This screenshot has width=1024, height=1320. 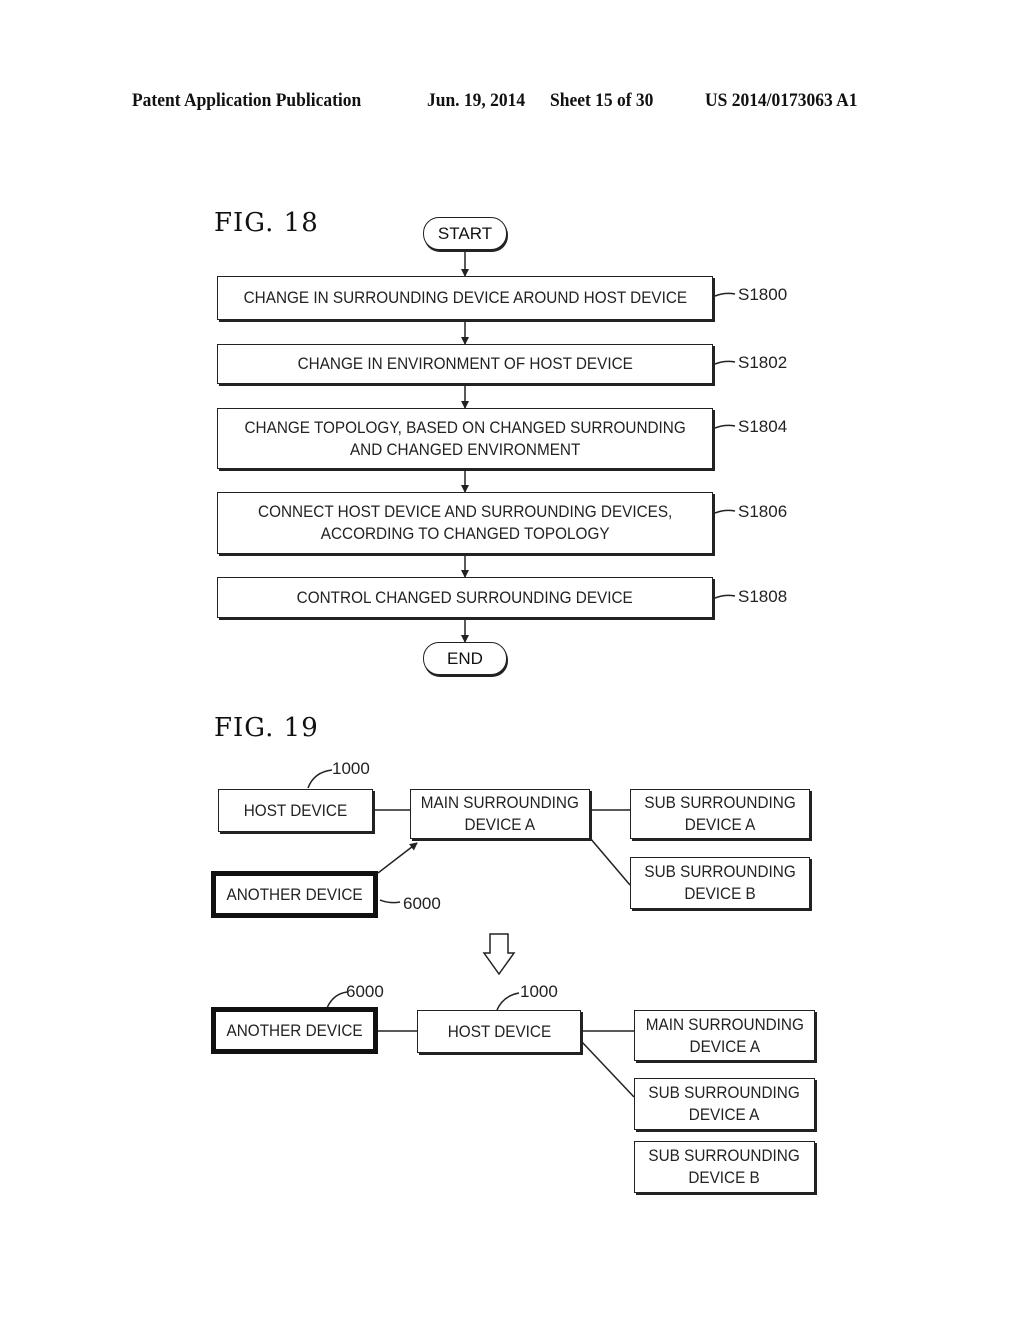 I want to click on start-label: START, so click(x=465, y=233).